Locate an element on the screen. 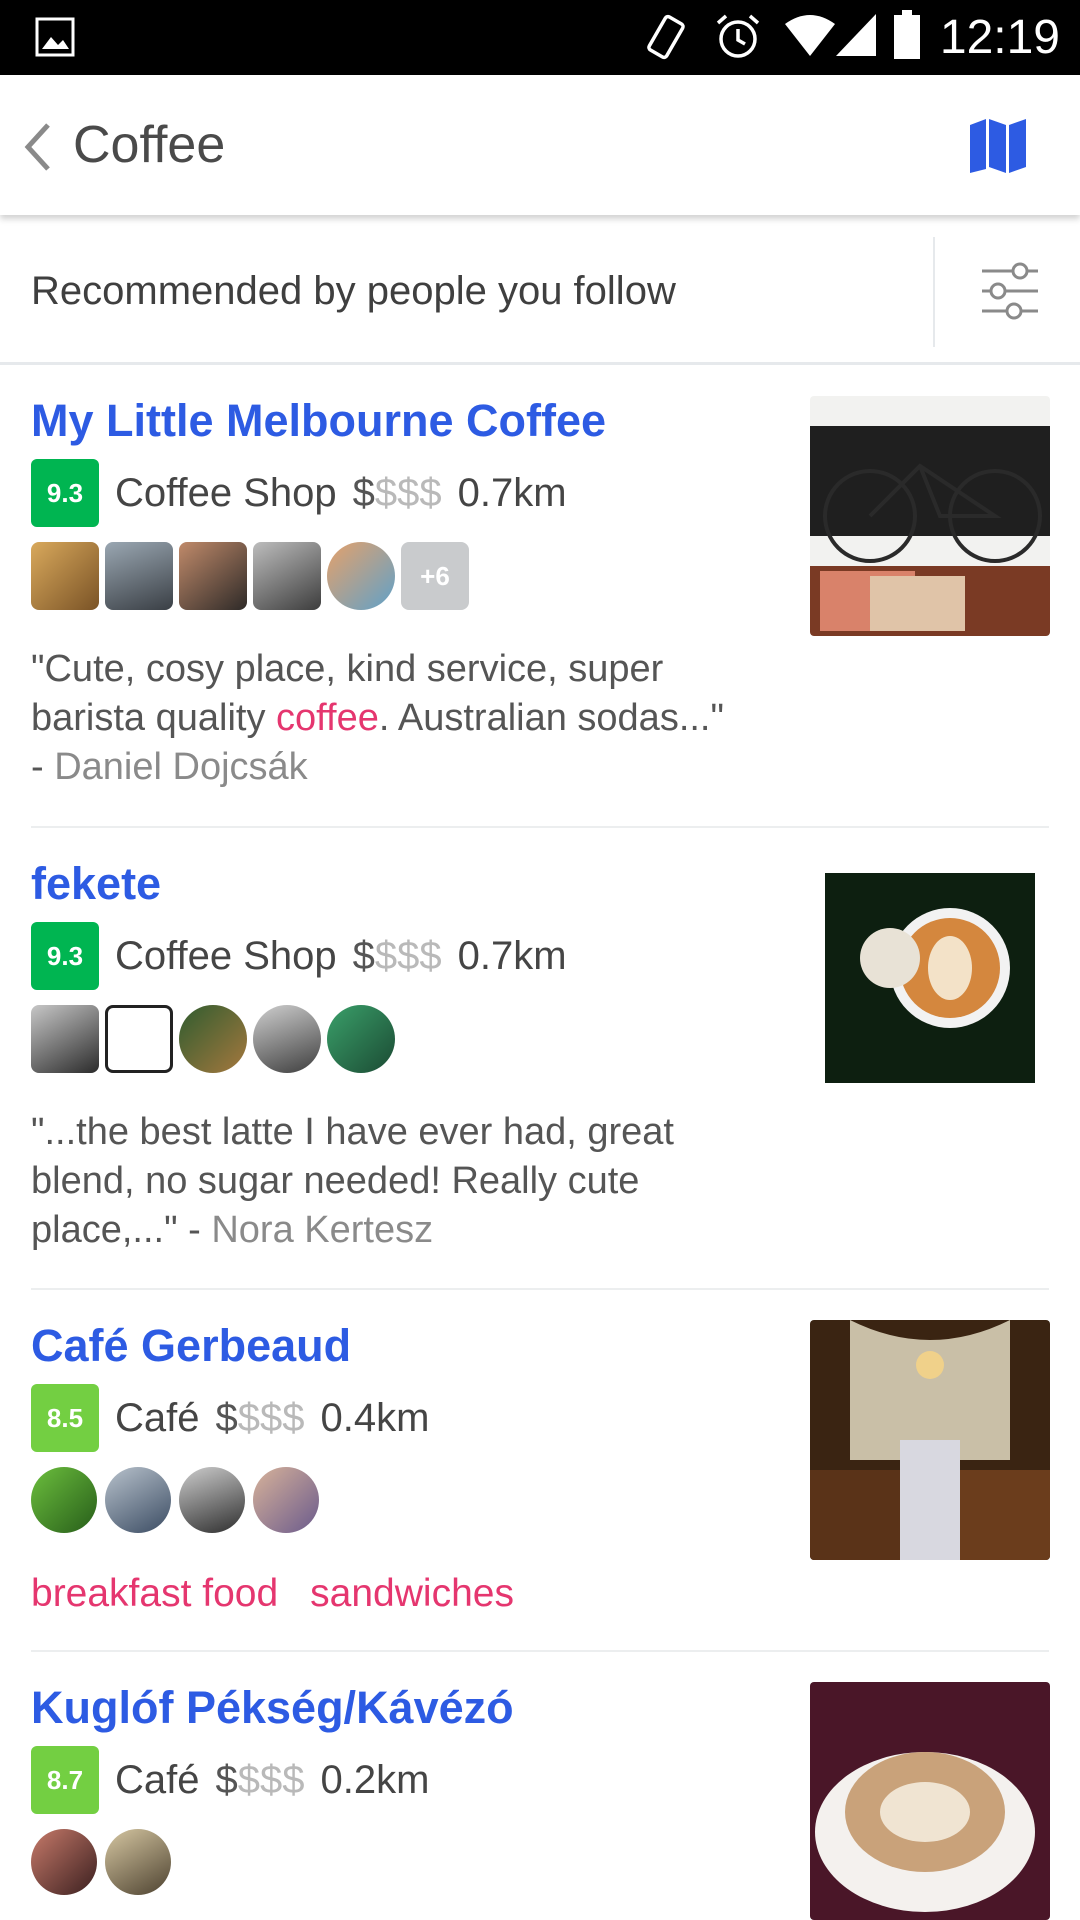  venue-card: Kuglóf Pékség/Kávézó 8.7 Café $$$$ 0.2km is located at coordinates (540, 1786).